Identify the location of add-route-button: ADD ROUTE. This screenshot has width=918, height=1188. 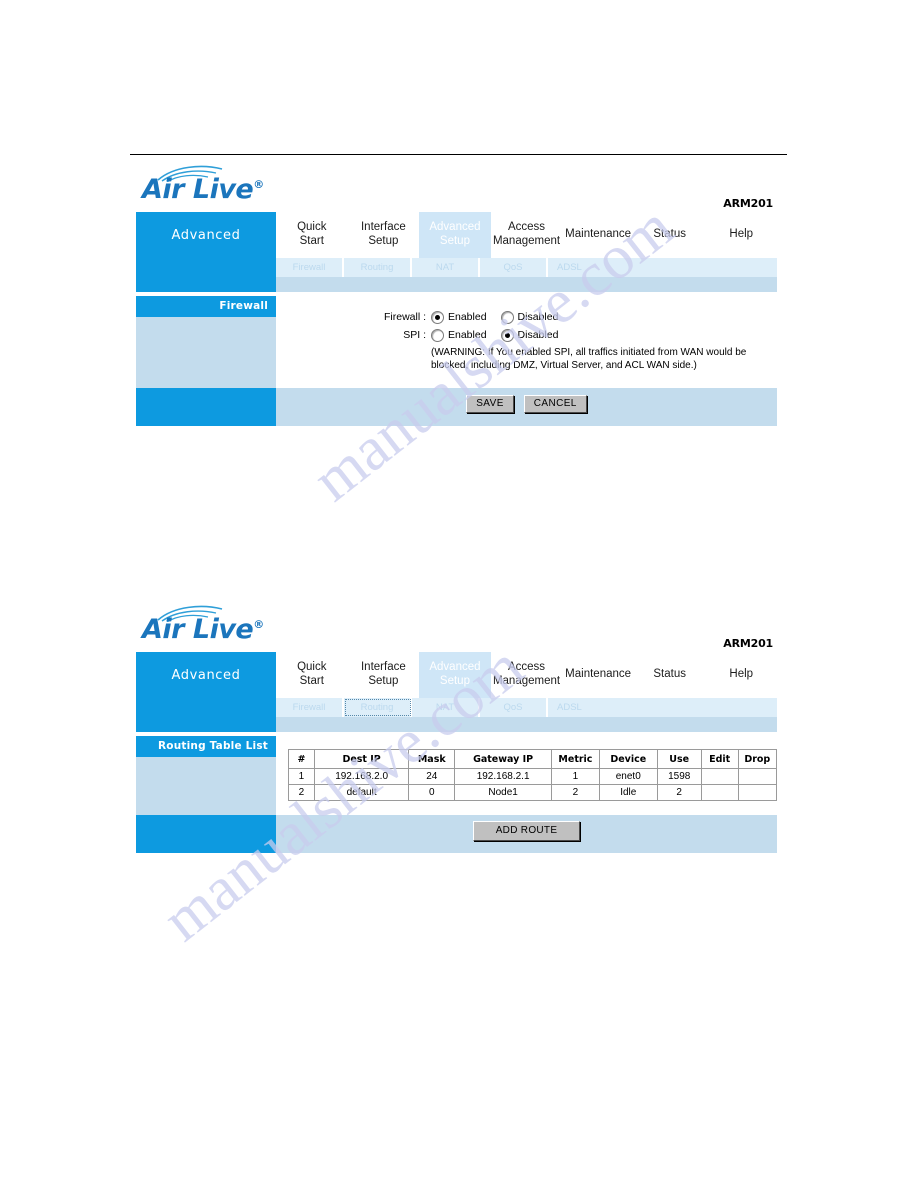
(526, 831).